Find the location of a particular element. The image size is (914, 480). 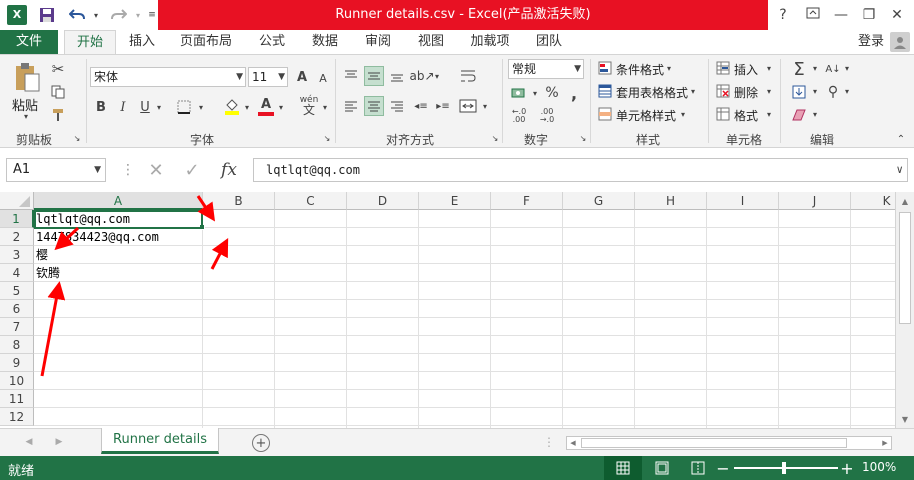

scroll-up-icon: ▲ is located at coordinates (905, 201).